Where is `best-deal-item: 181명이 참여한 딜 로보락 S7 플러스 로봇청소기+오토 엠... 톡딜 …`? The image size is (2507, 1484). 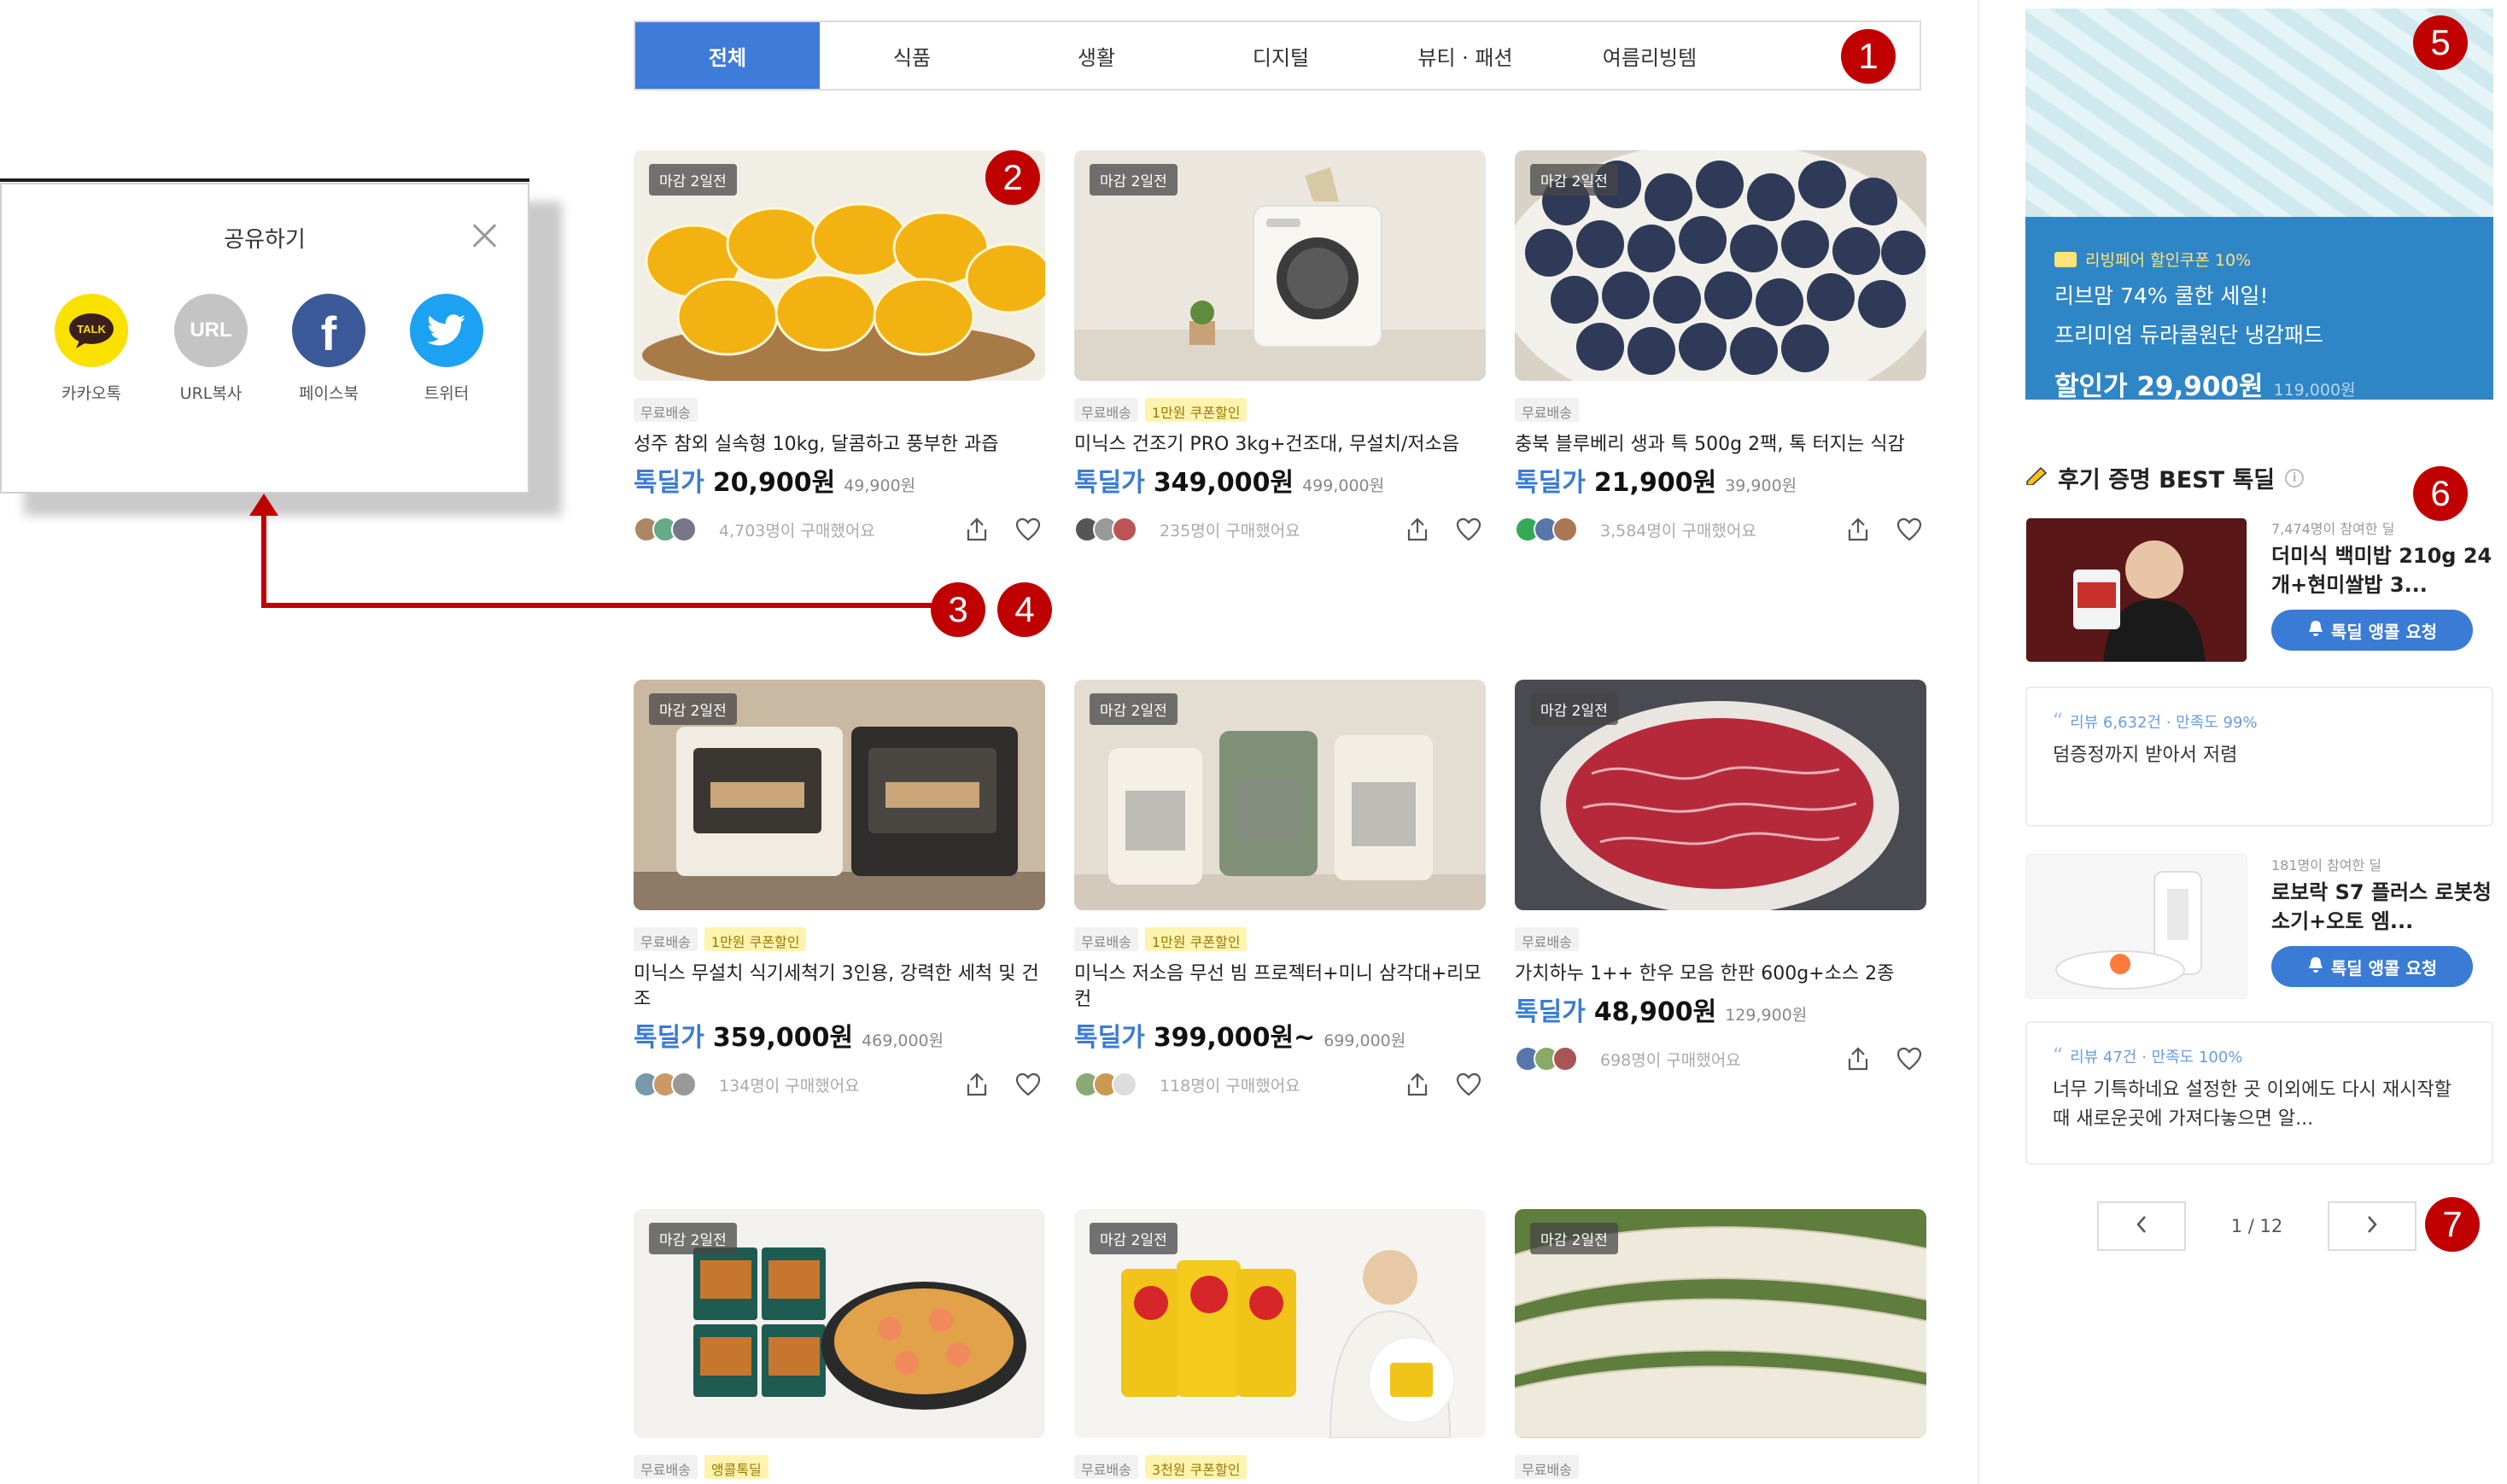 best-deal-item: 181명이 참여한 딜 로보락 S7 플러스 로봇청소기+오토 엠... 톡딜 … is located at coordinates (2259, 929).